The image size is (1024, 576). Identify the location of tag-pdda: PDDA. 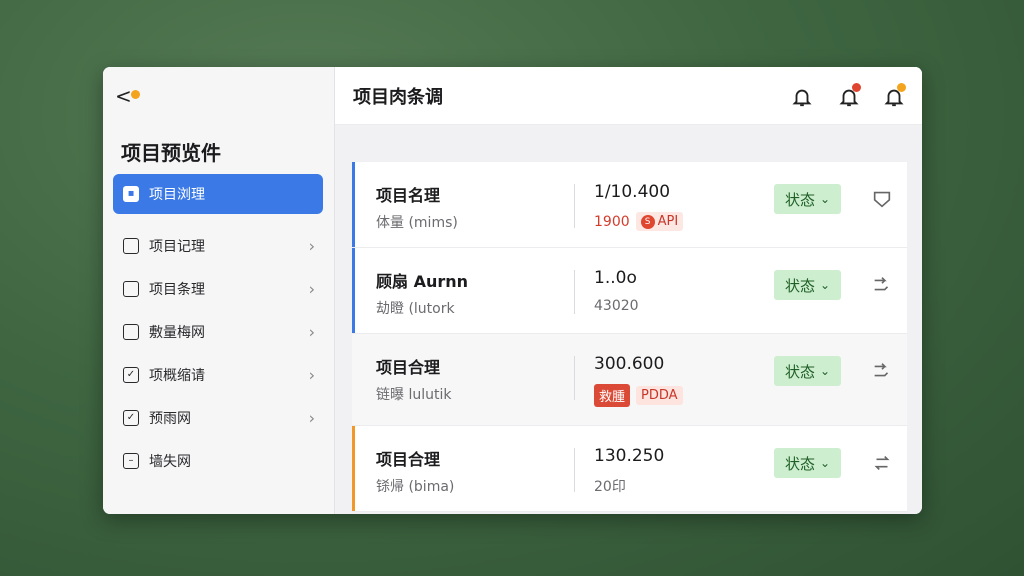
(659, 395).